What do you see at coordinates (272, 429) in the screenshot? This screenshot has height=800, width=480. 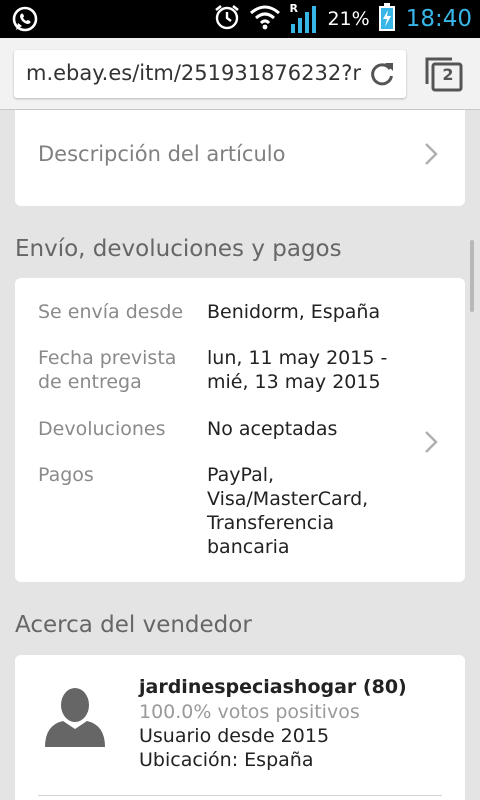 I see `returns-value: No aceptadas` at bounding box center [272, 429].